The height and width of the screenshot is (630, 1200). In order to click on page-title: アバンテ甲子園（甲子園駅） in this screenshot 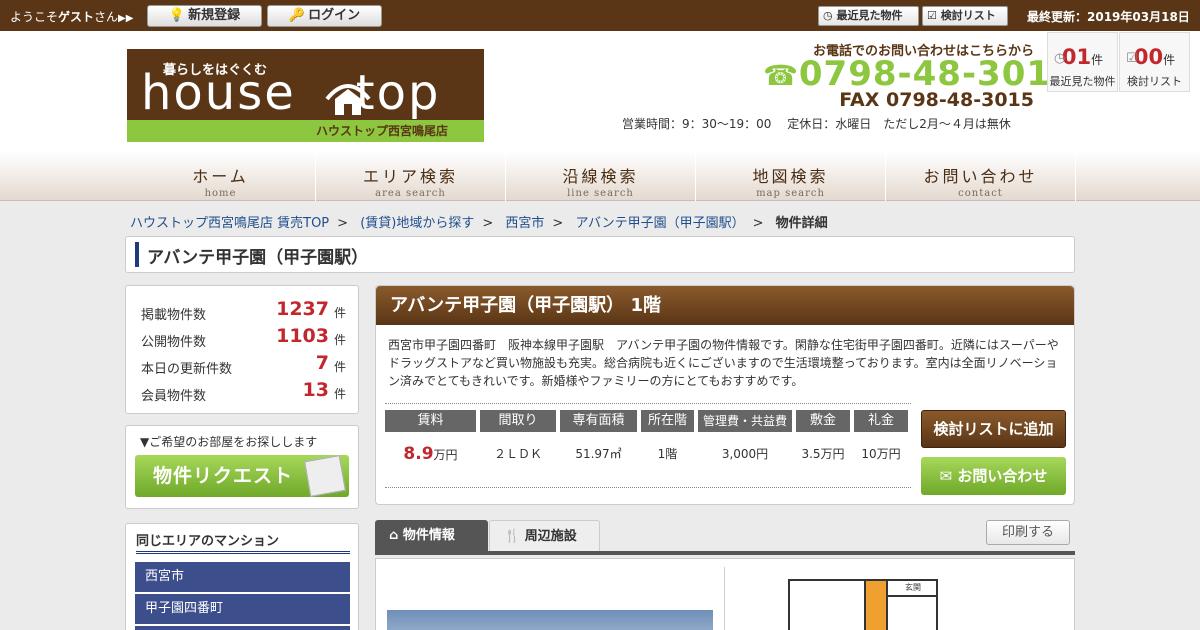, I will do `click(258, 258)`.